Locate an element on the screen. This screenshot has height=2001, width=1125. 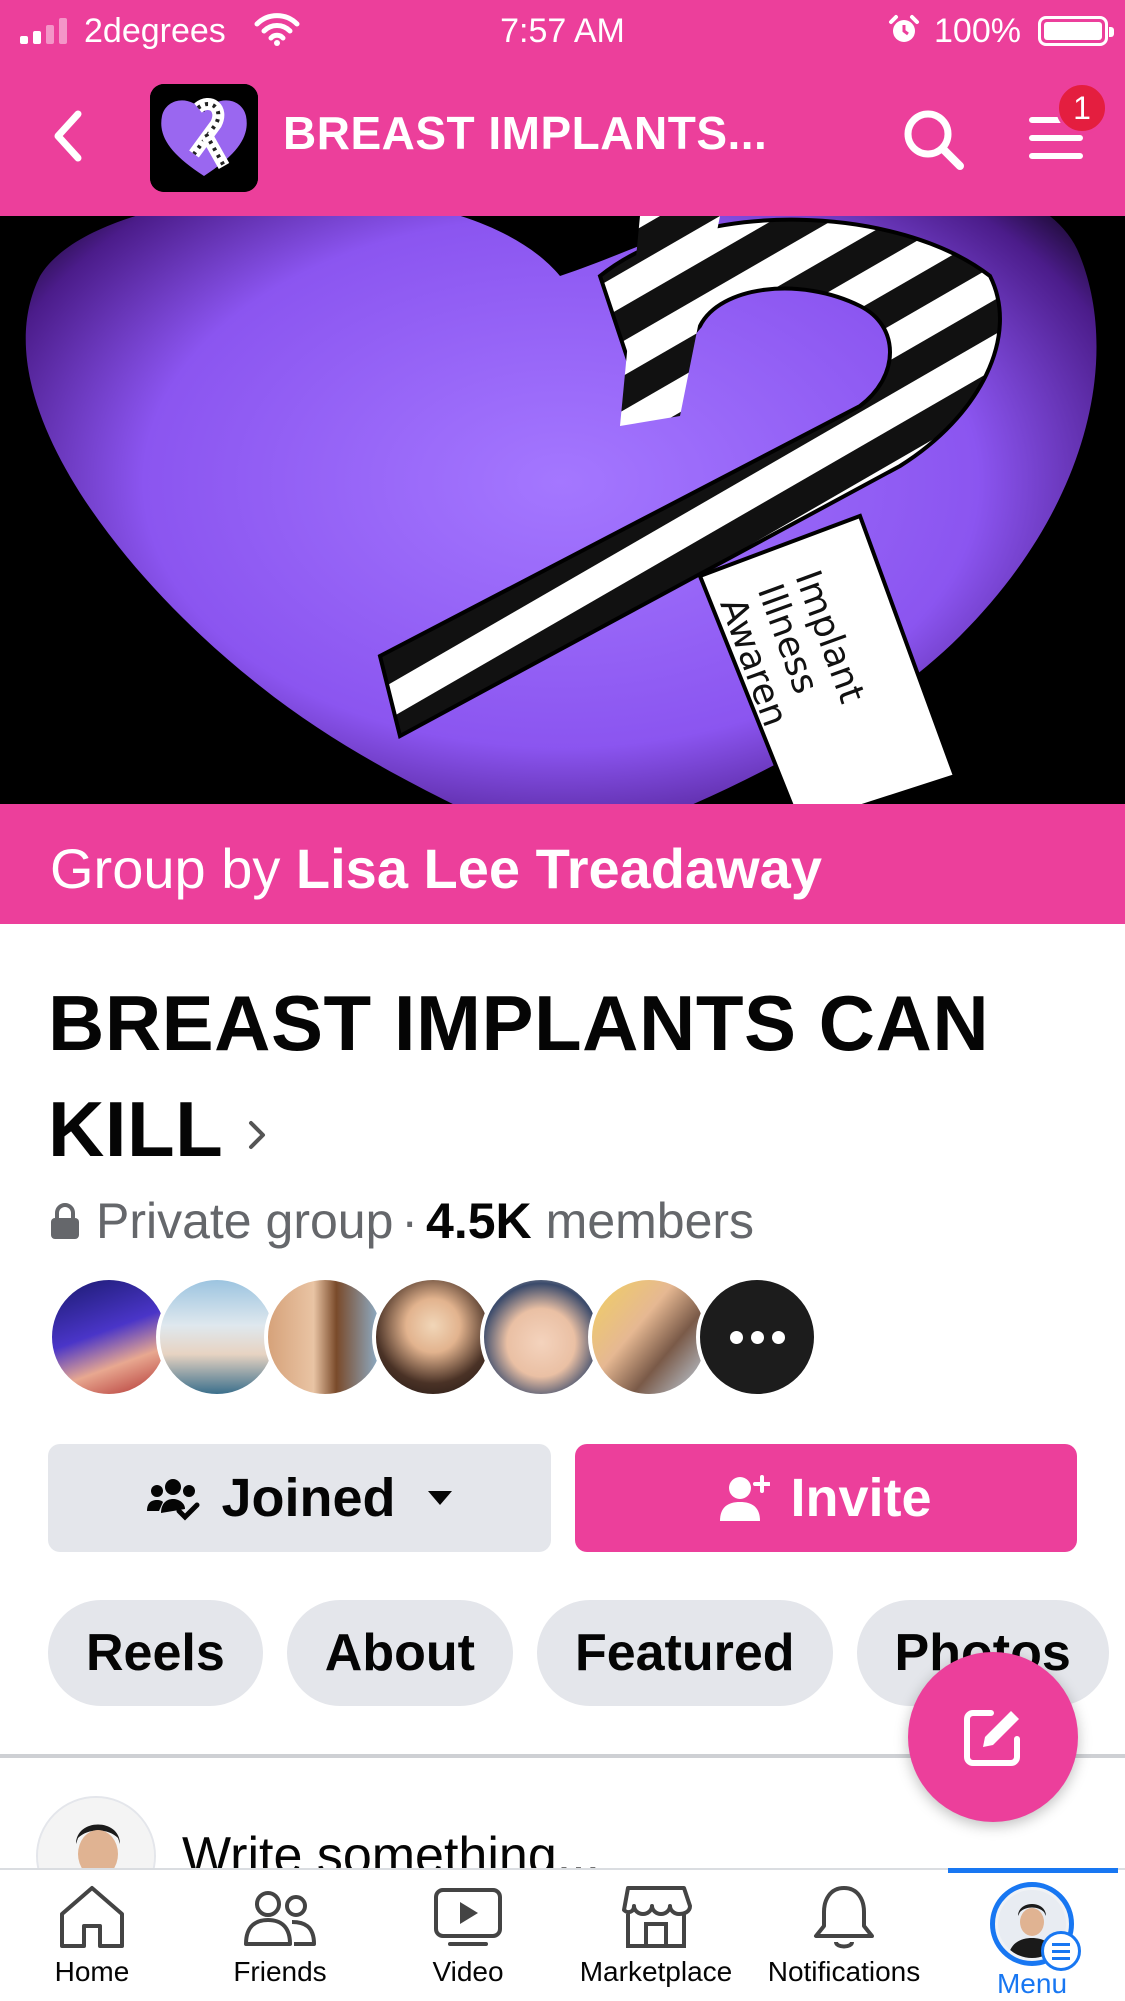
invite-label: Invite is located at coordinates (861, 1498).